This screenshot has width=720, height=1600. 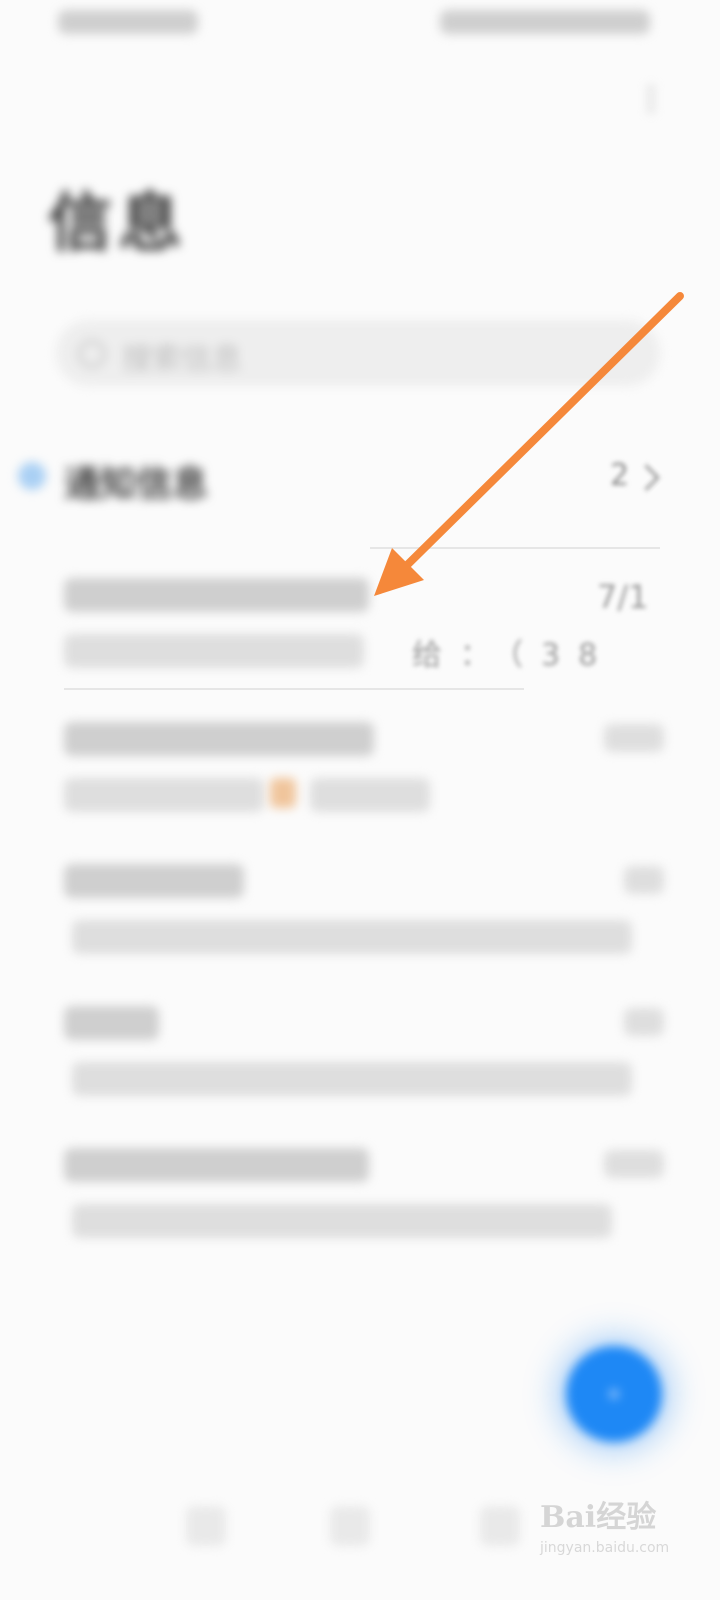 What do you see at coordinates (598, 1517) in the screenshot?
I see `watermark-logo: Bai经验` at bounding box center [598, 1517].